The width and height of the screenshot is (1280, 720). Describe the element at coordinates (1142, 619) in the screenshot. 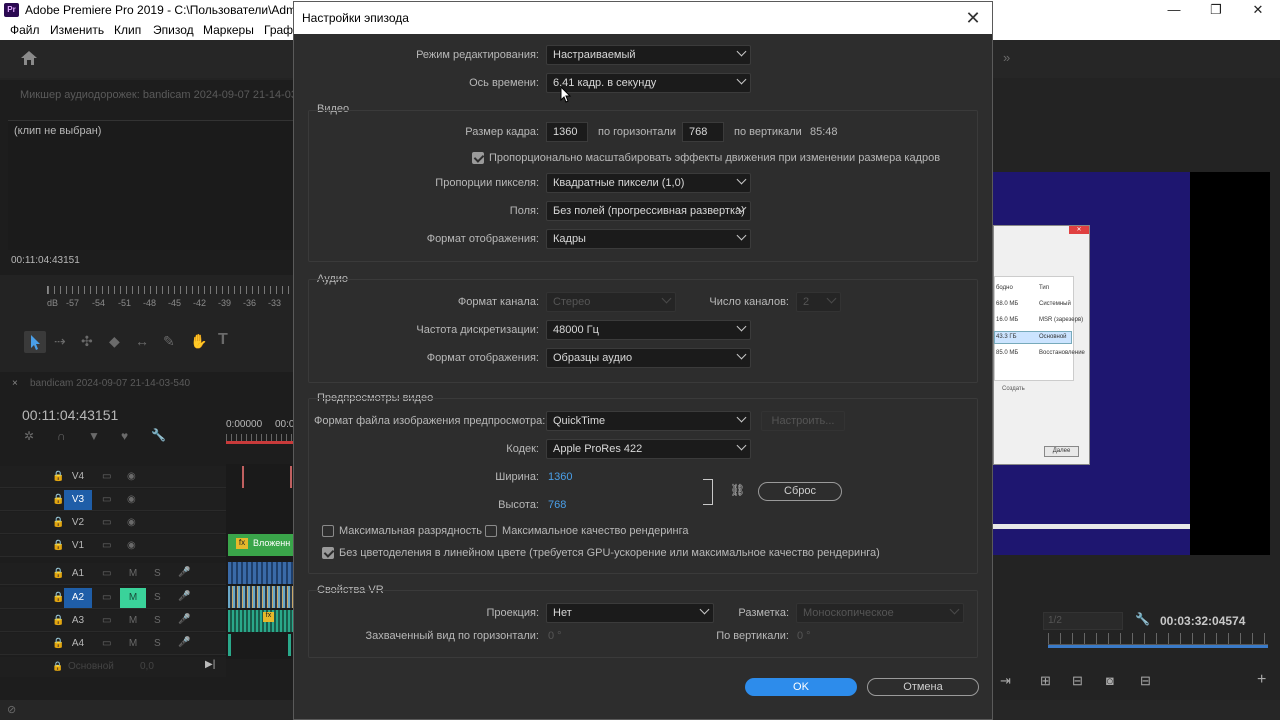

I see `settings-wrench-icon: 🔧` at that location.